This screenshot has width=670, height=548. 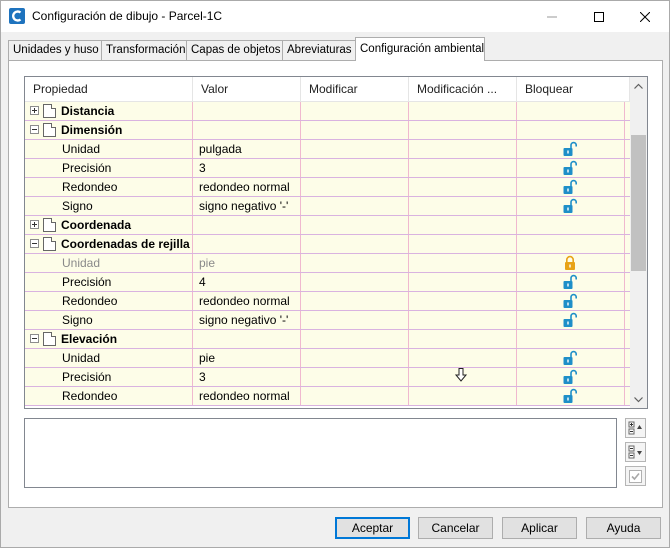 I want to click on title-bar: Configuración de dibujo - Parcel-1C, so click(x=335, y=16).